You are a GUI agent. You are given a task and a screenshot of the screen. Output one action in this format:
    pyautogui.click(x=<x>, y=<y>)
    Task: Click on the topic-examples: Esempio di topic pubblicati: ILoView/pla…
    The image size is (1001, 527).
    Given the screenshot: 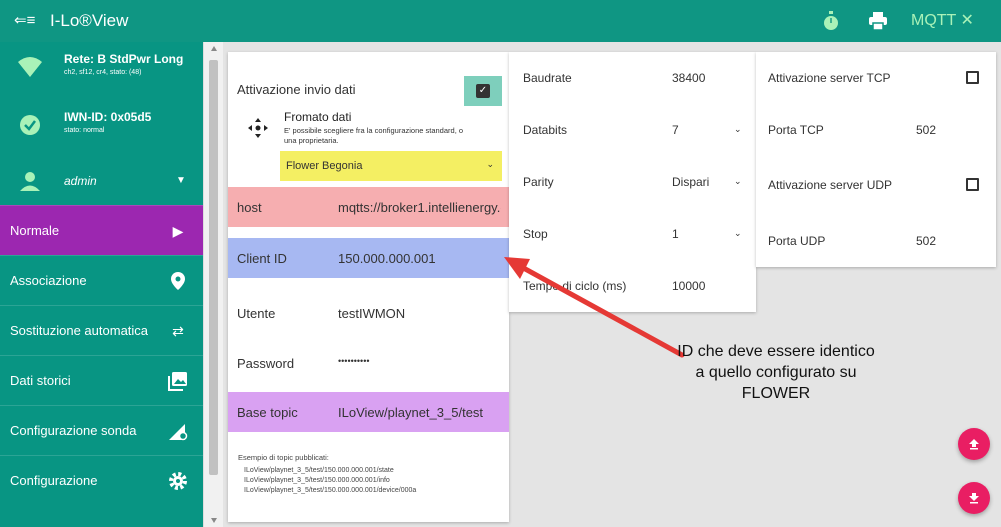 What is the action you would take?
    pyautogui.click(x=370, y=474)
    